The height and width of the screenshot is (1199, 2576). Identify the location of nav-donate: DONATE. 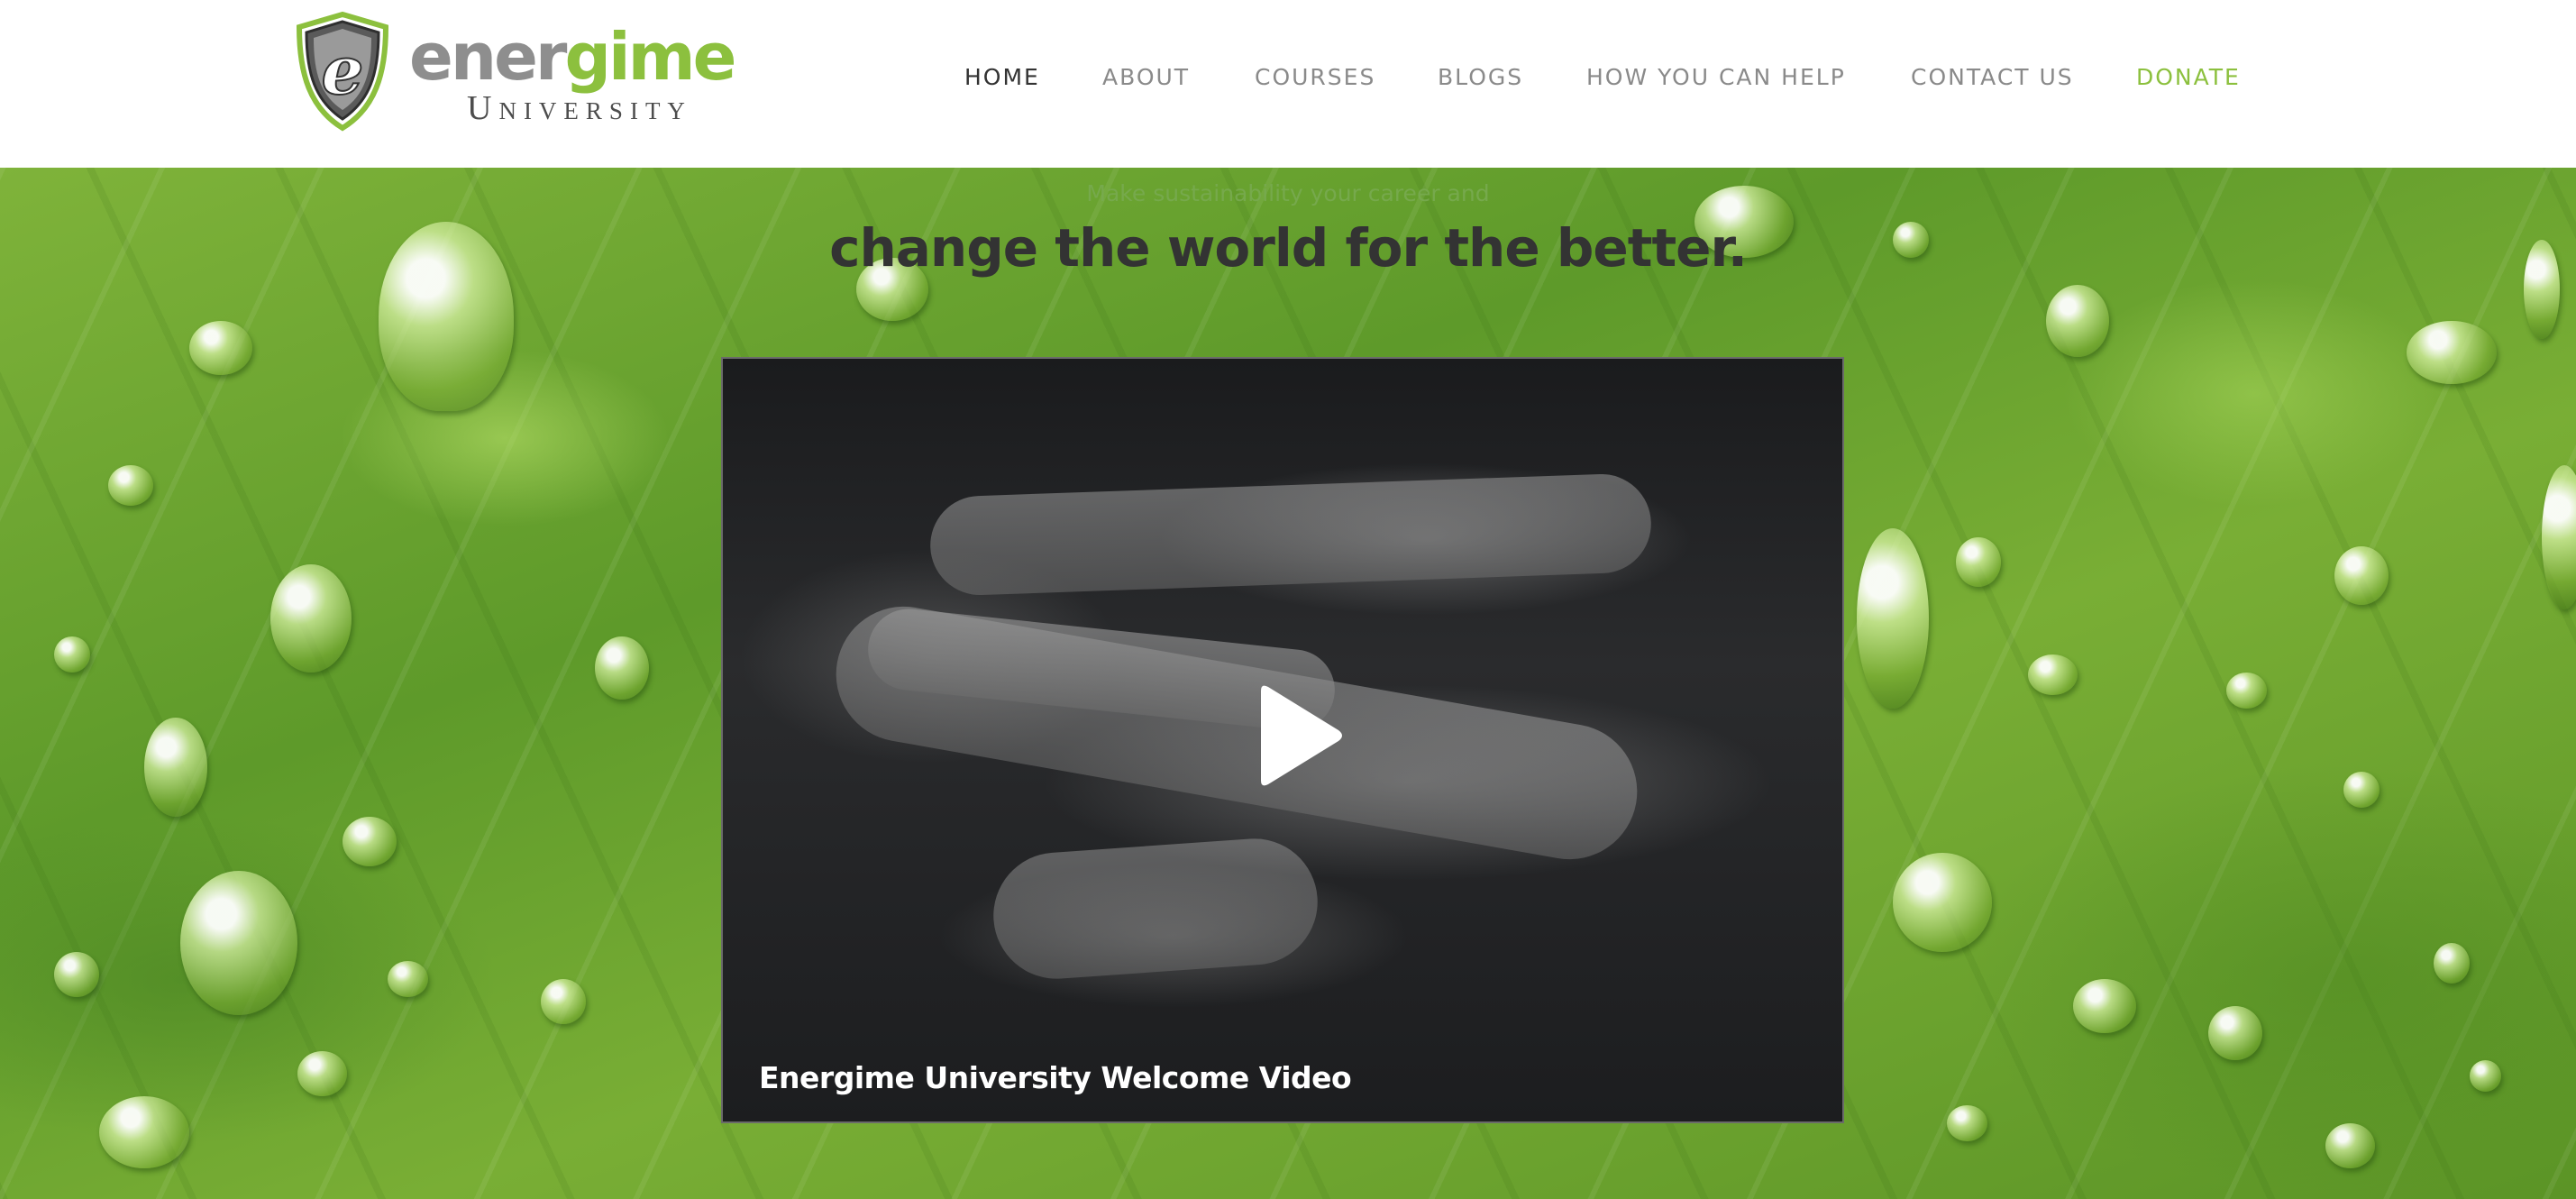
(2188, 77).